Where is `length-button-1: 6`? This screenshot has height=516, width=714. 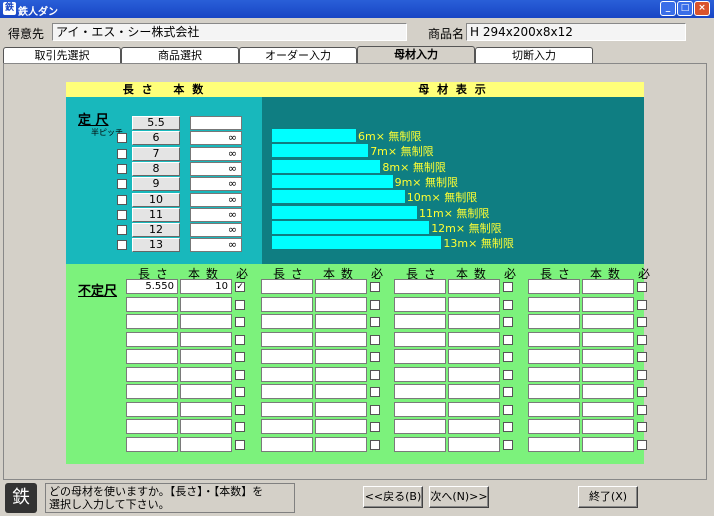
length-button-1: 6 is located at coordinates (156, 138).